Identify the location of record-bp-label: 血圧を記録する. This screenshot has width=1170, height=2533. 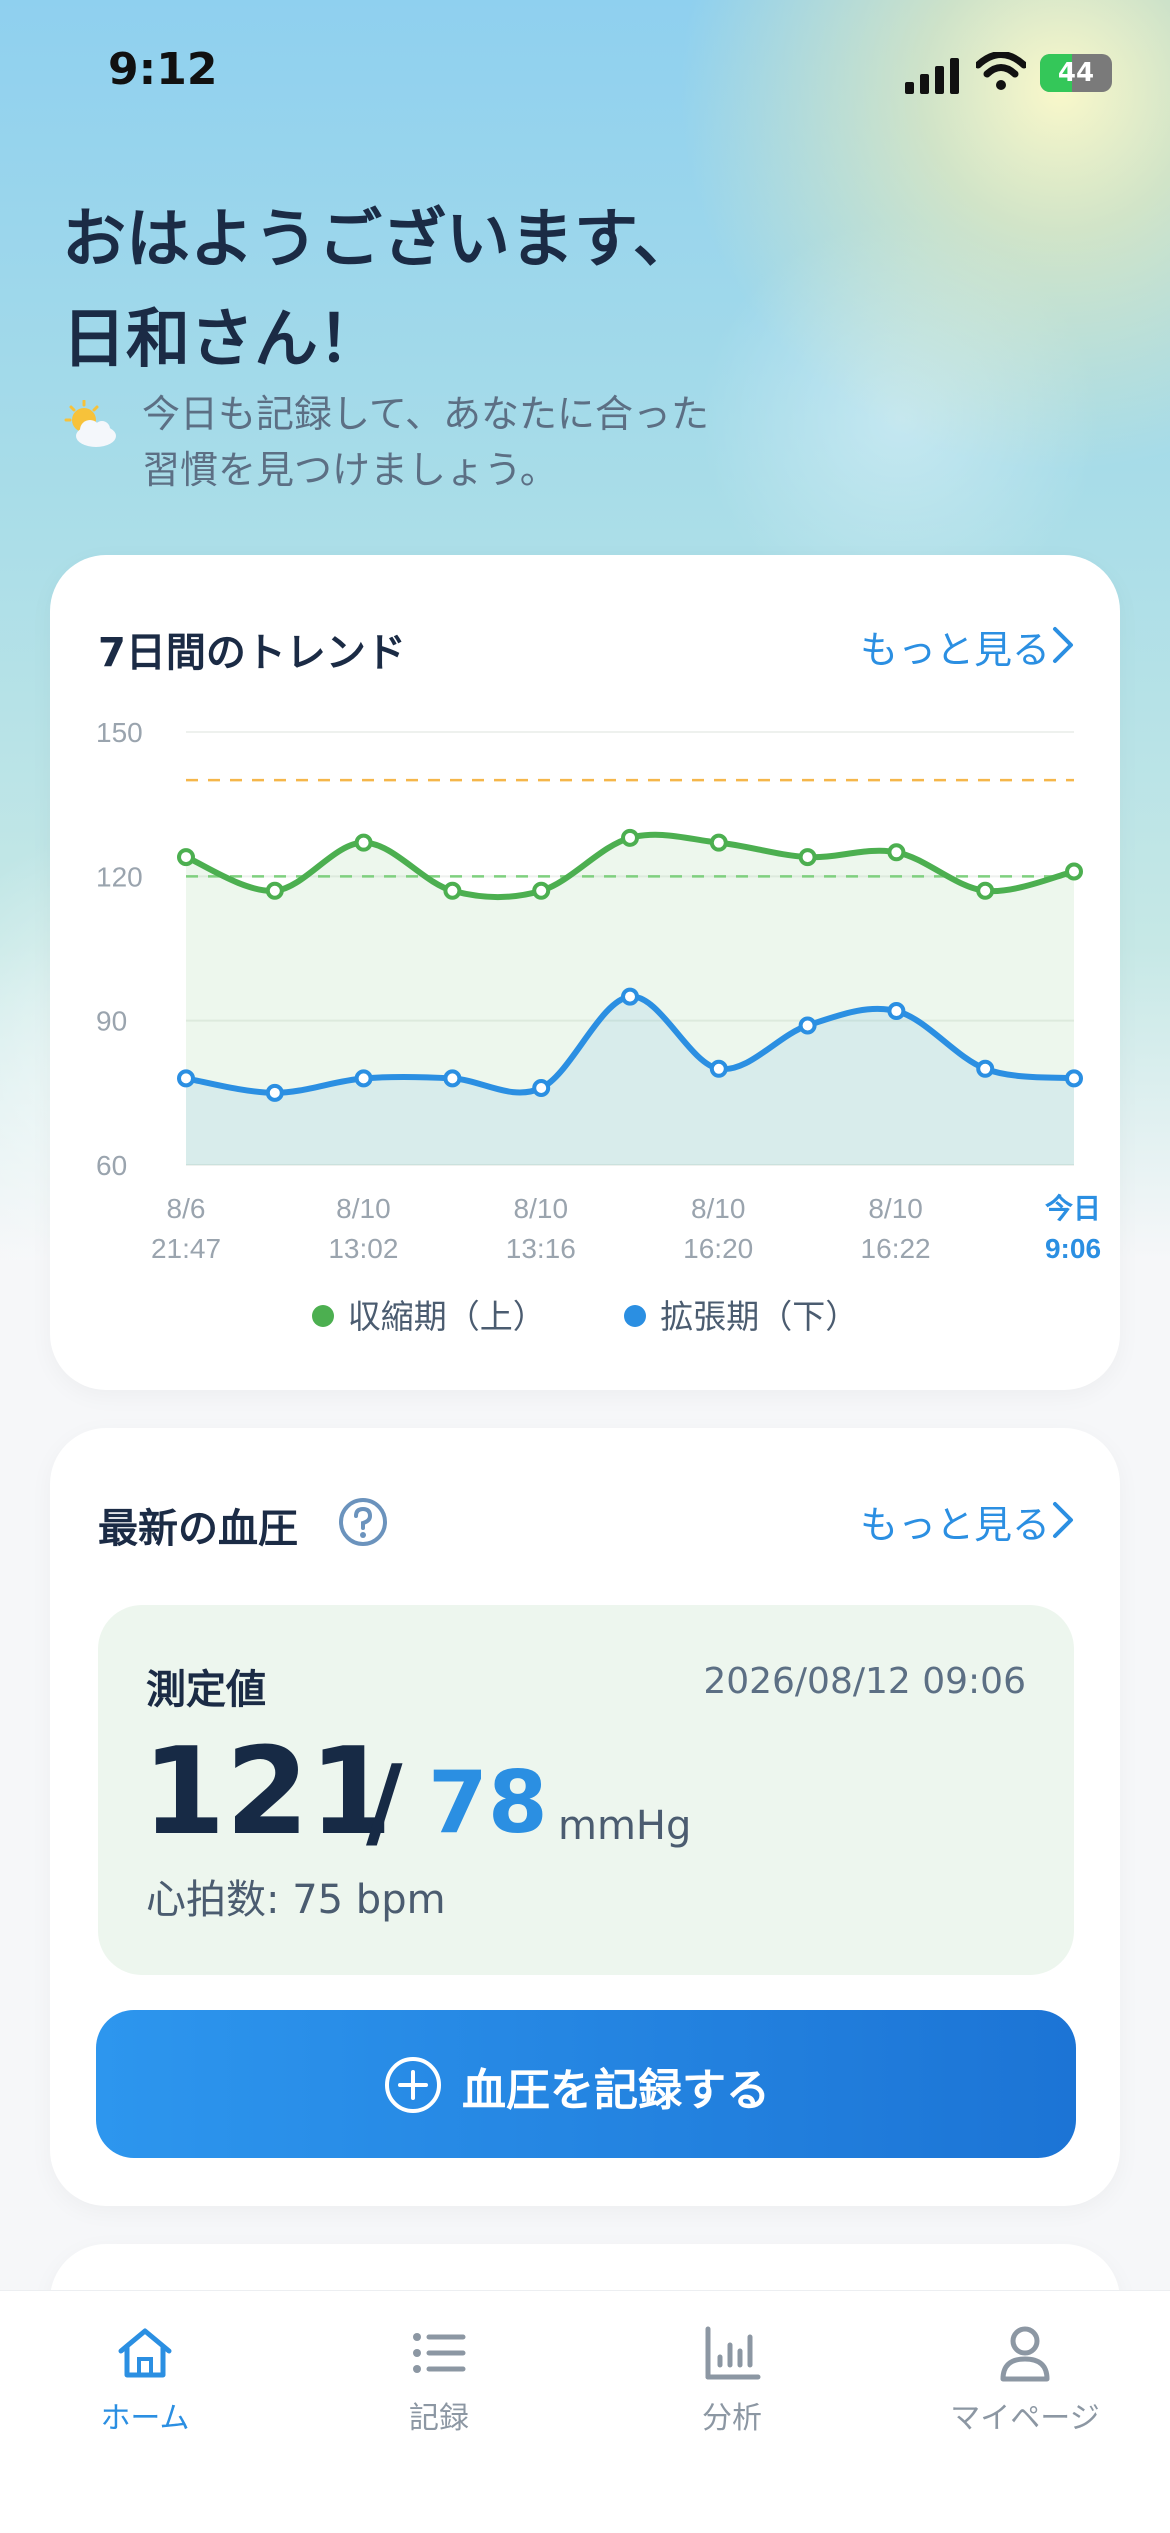
(616, 2090).